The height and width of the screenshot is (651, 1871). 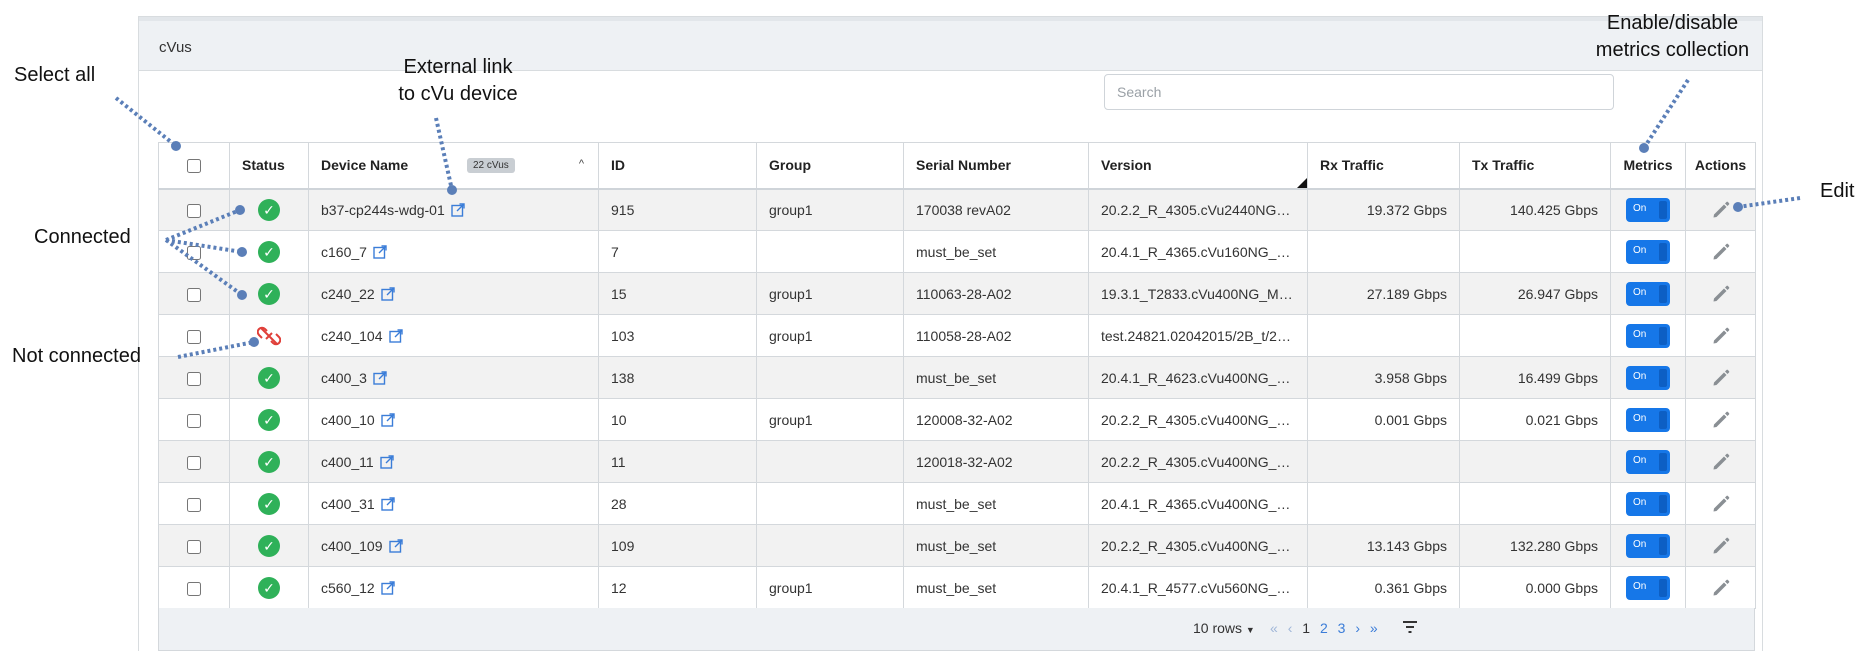 What do you see at coordinates (581, 164) in the screenshot?
I see `sort-ascending-icon: ^` at bounding box center [581, 164].